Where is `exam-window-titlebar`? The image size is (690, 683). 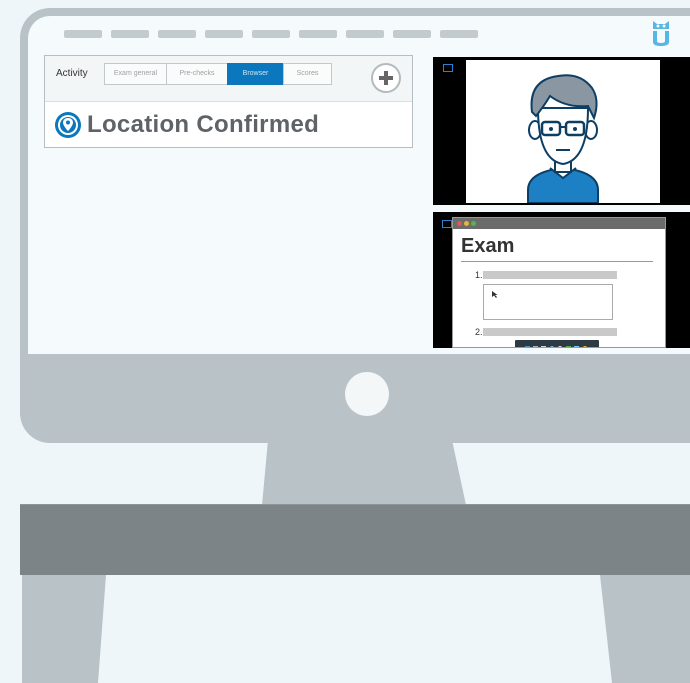
exam-window-titlebar is located at coordinates (559, 223).